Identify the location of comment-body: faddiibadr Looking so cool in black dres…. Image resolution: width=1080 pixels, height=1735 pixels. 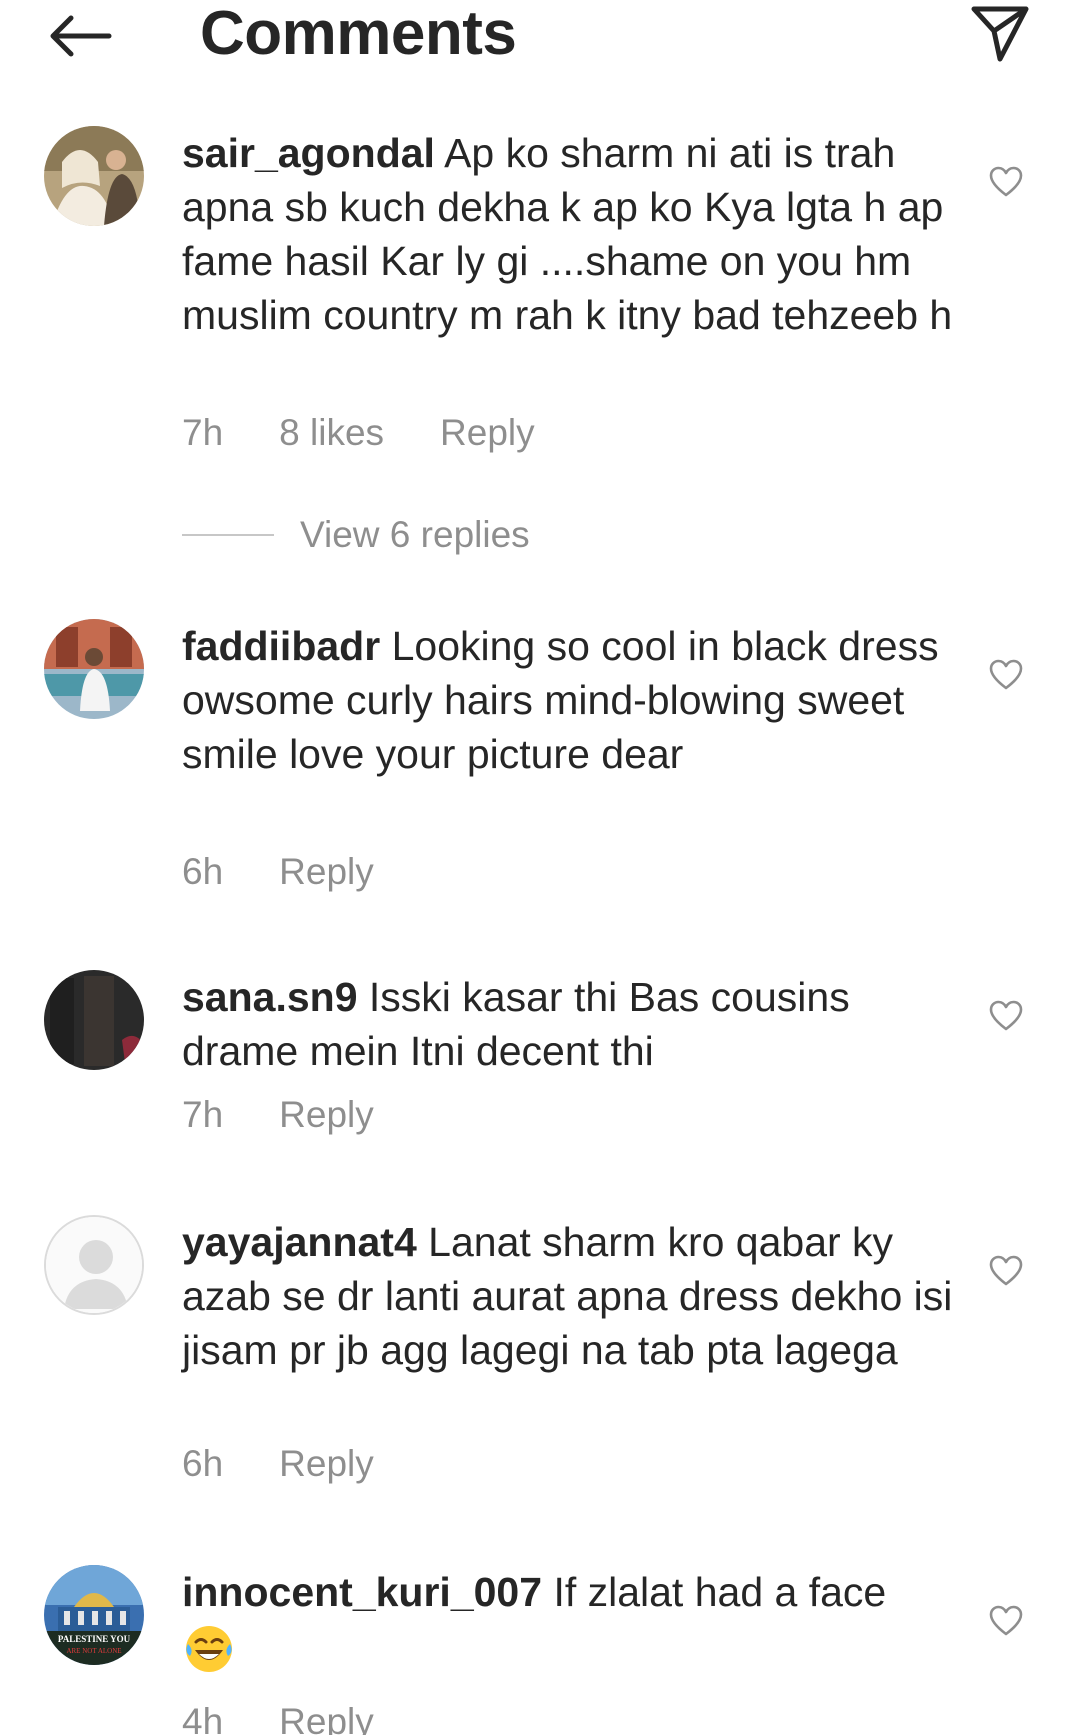
(571, 700).